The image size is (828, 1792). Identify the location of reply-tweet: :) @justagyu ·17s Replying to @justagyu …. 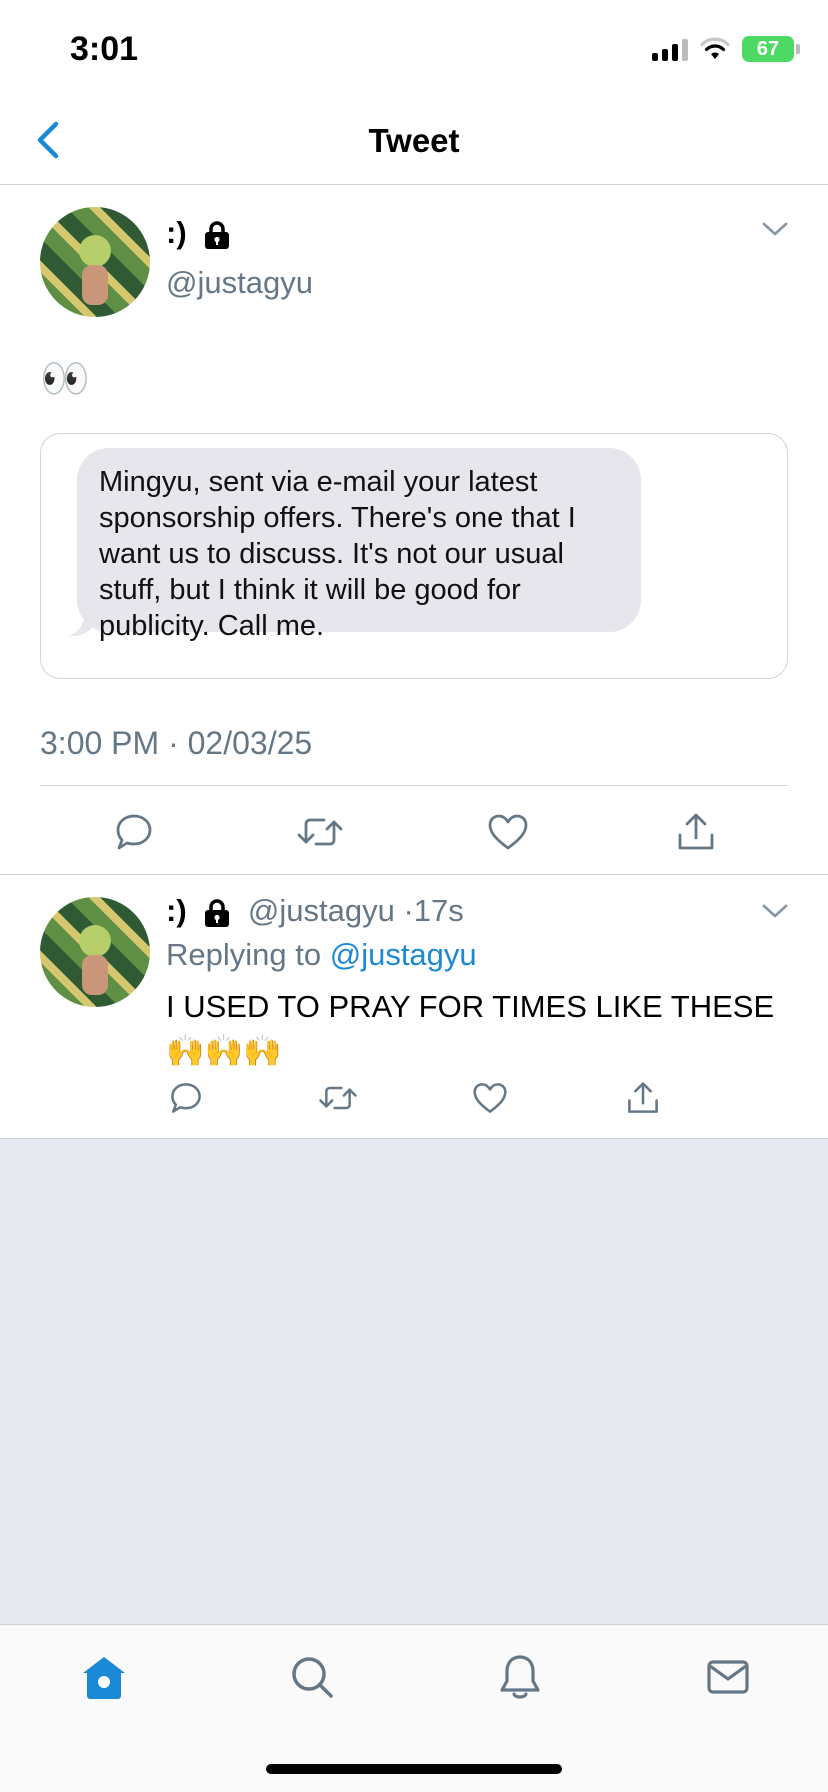
(414, 1007).